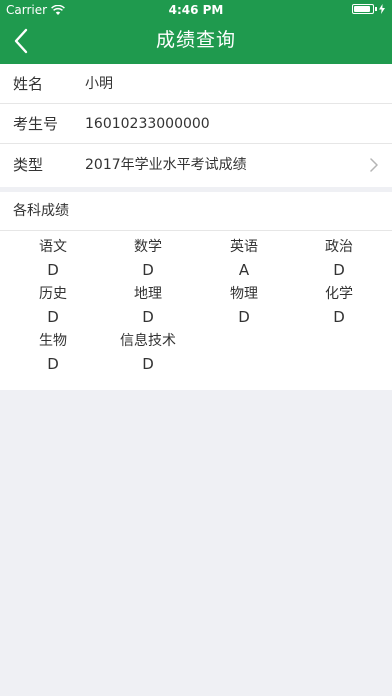 The width and height of the screenshot is (392, 696). I want to click on name-label: 姓名, so click(28, 84).